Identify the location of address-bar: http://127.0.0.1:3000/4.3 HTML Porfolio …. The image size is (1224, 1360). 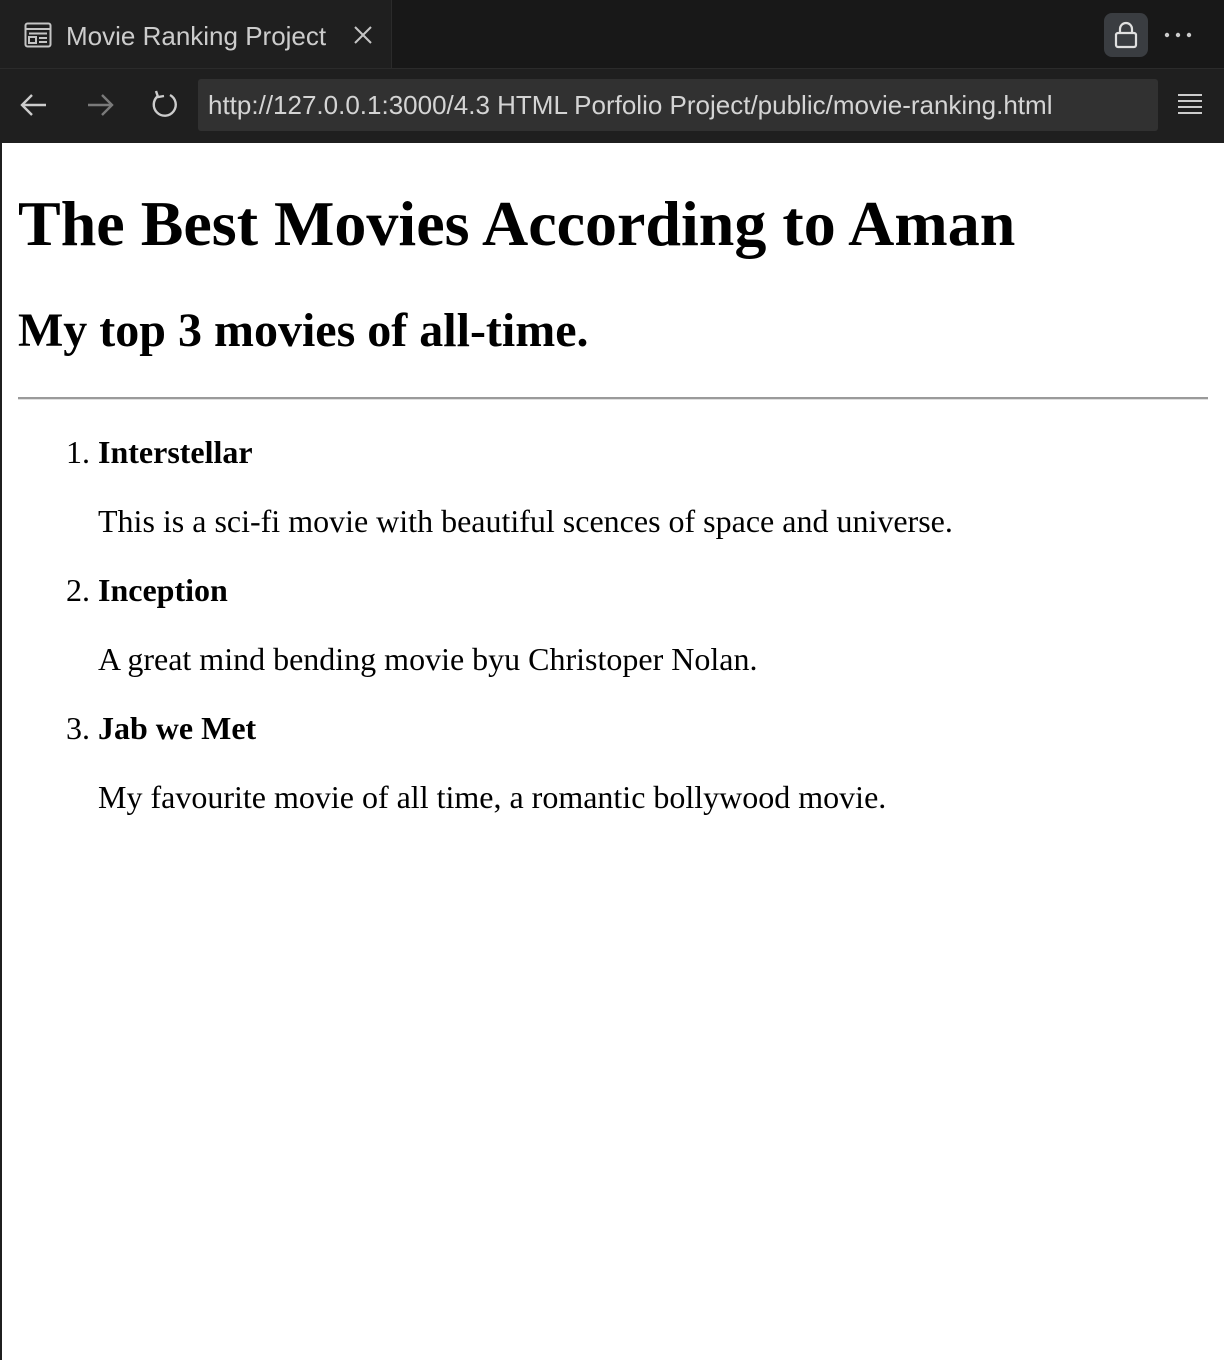
(678, 105).